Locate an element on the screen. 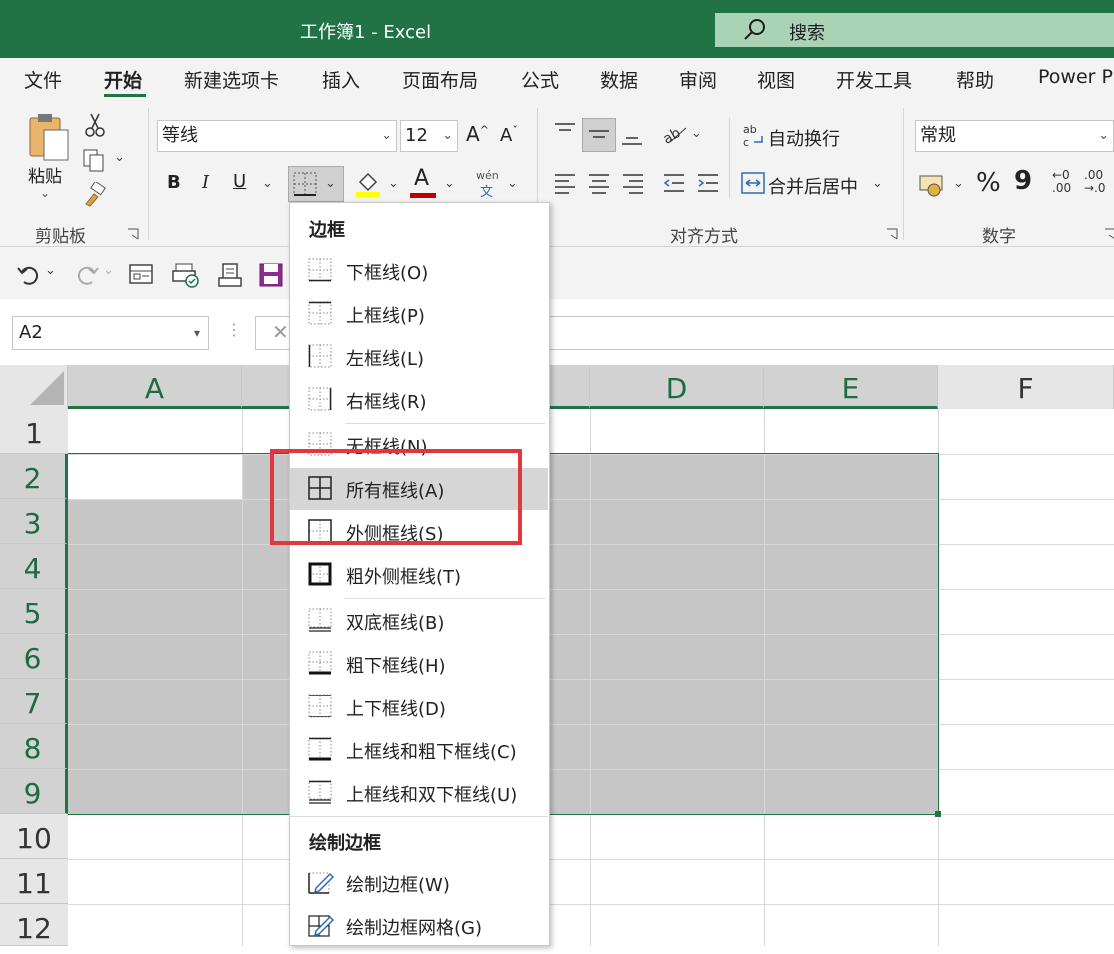 The image size is (1114, 954). merge-center-icon is located at coordinates (753, 183).